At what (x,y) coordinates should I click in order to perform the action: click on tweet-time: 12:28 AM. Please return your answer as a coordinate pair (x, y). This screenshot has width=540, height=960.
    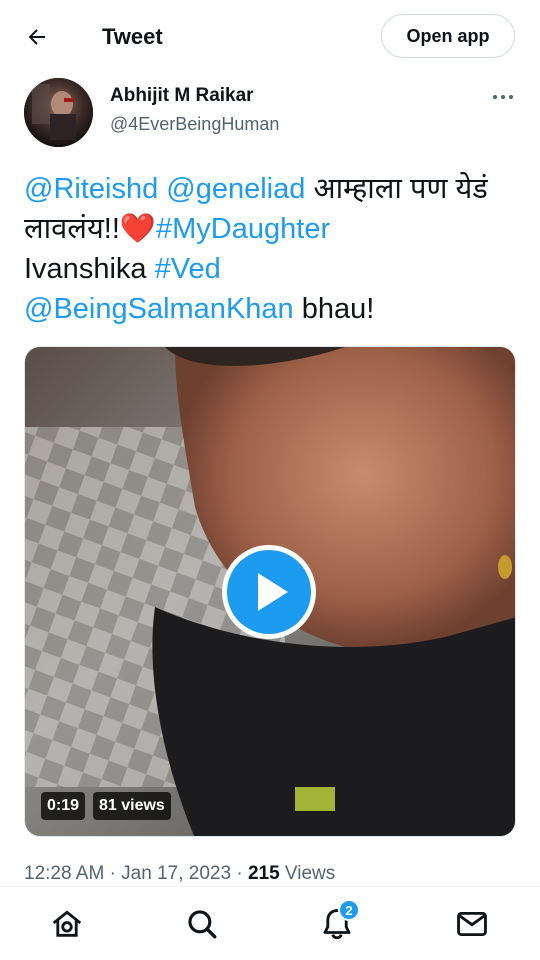
    Looking at the image, I should click on (64, 873).